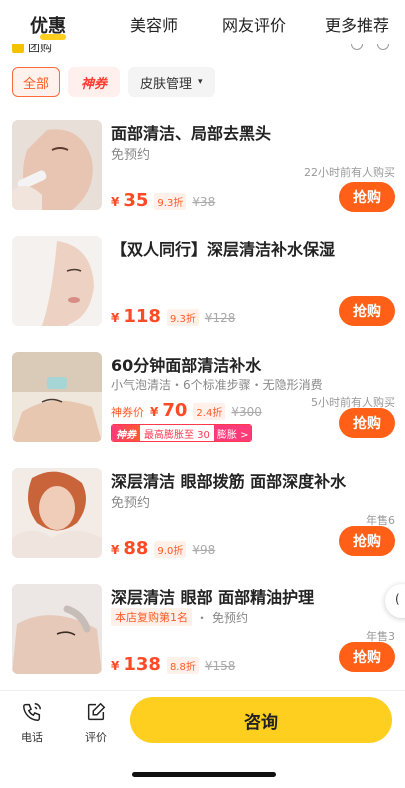 This screenshot has height=788, width=405. I want to click on deal-title: 面部清洁、局部去黑头, so click(191, 133).